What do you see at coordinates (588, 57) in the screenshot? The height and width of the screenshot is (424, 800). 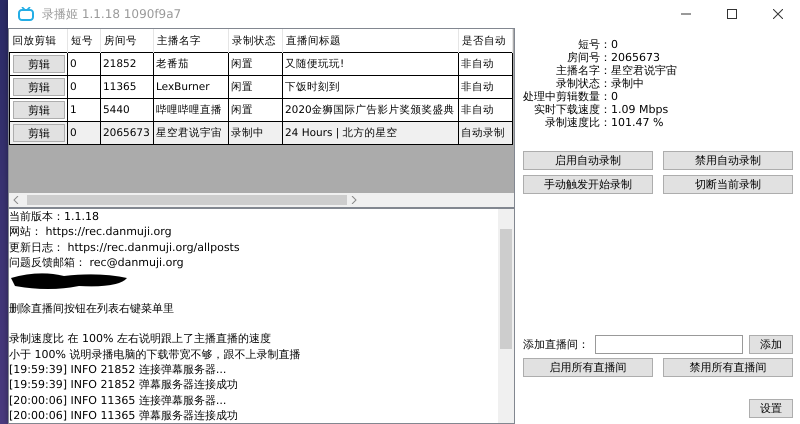 I see `detail-label: 房间号：` at bounding box center [588, 57].